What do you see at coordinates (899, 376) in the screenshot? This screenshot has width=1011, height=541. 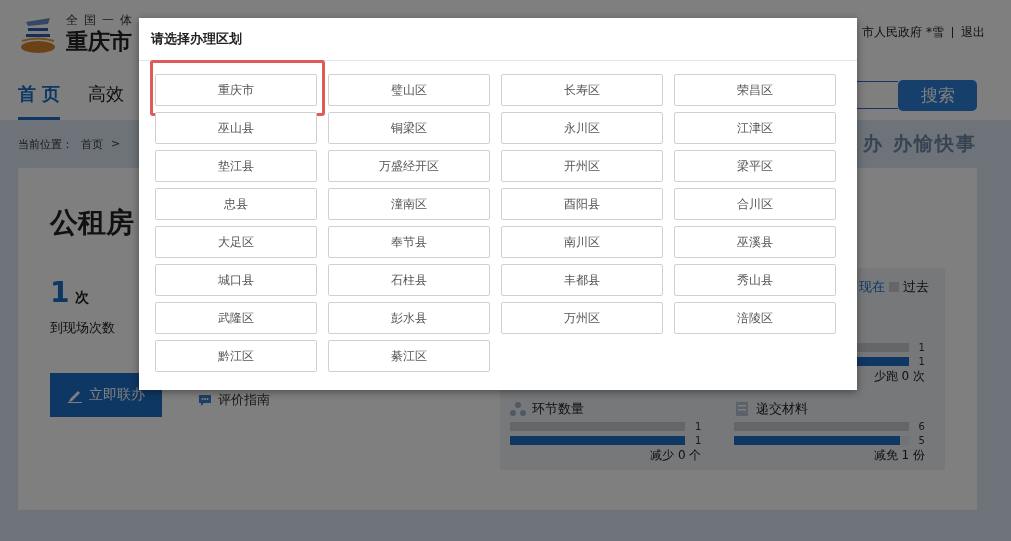 I see `stat-summary: 少跑 0 次` at bounding box center [899, 376].